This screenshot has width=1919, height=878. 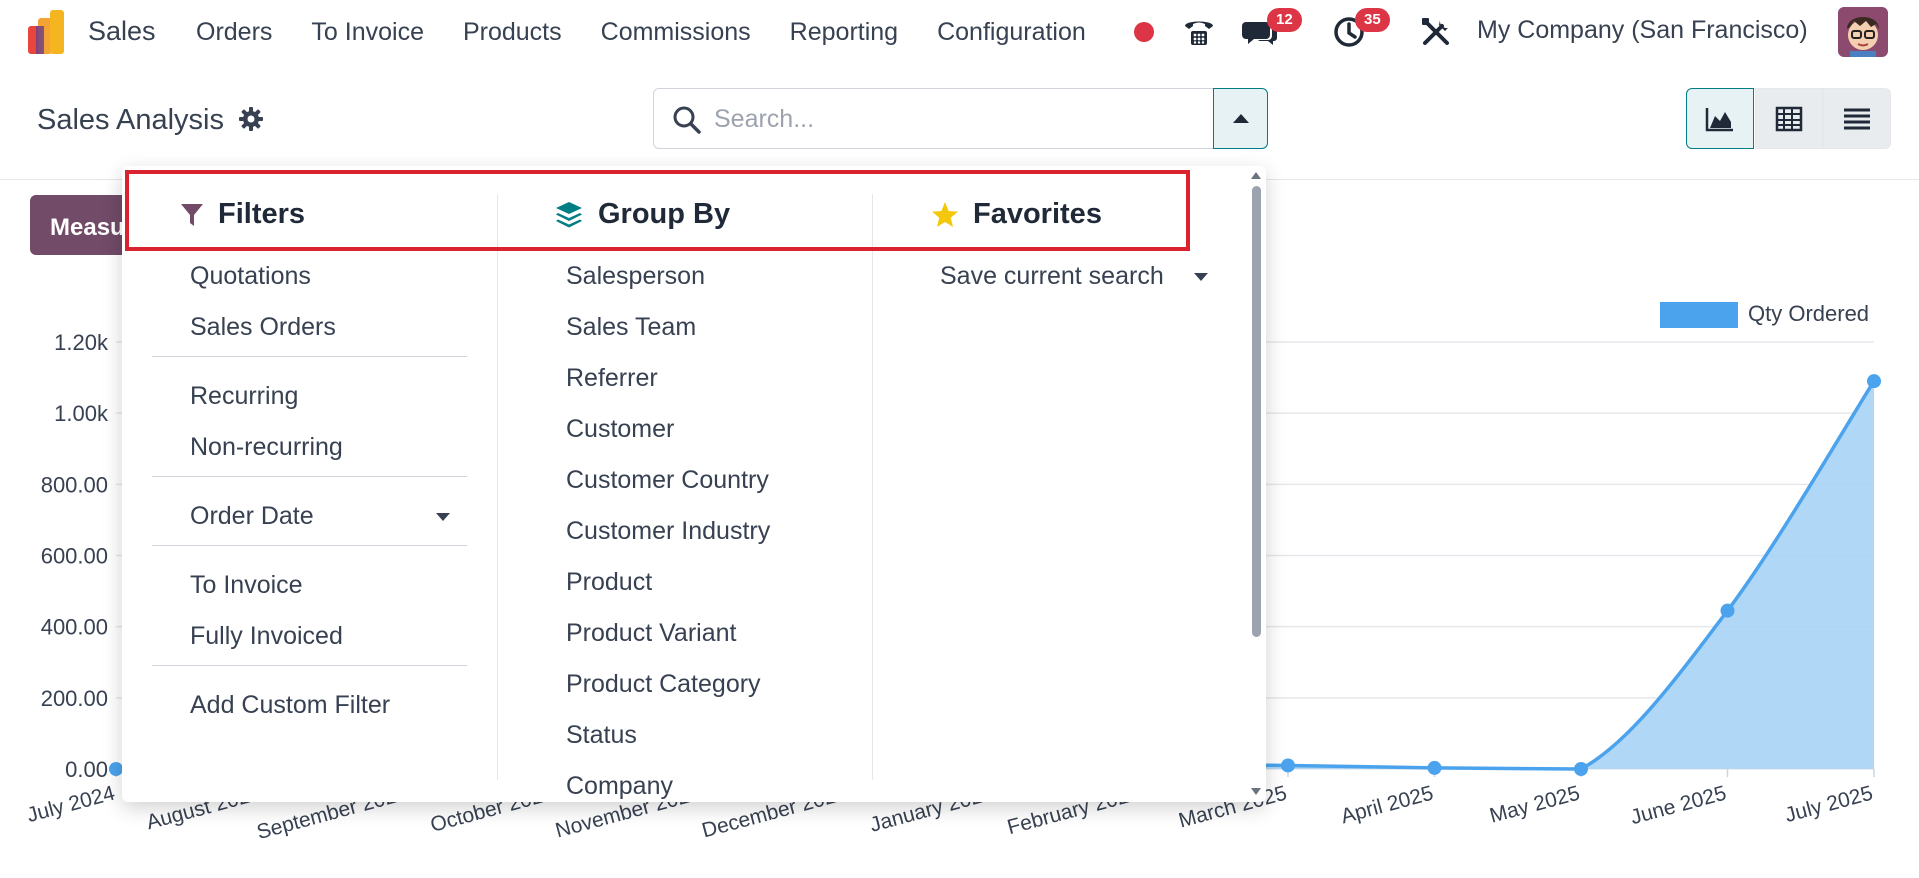 What do you see at coordinates (668, 538) in the screenshot?
I see `group-by-option: Customer Industry` at bounding box center [668, 538].